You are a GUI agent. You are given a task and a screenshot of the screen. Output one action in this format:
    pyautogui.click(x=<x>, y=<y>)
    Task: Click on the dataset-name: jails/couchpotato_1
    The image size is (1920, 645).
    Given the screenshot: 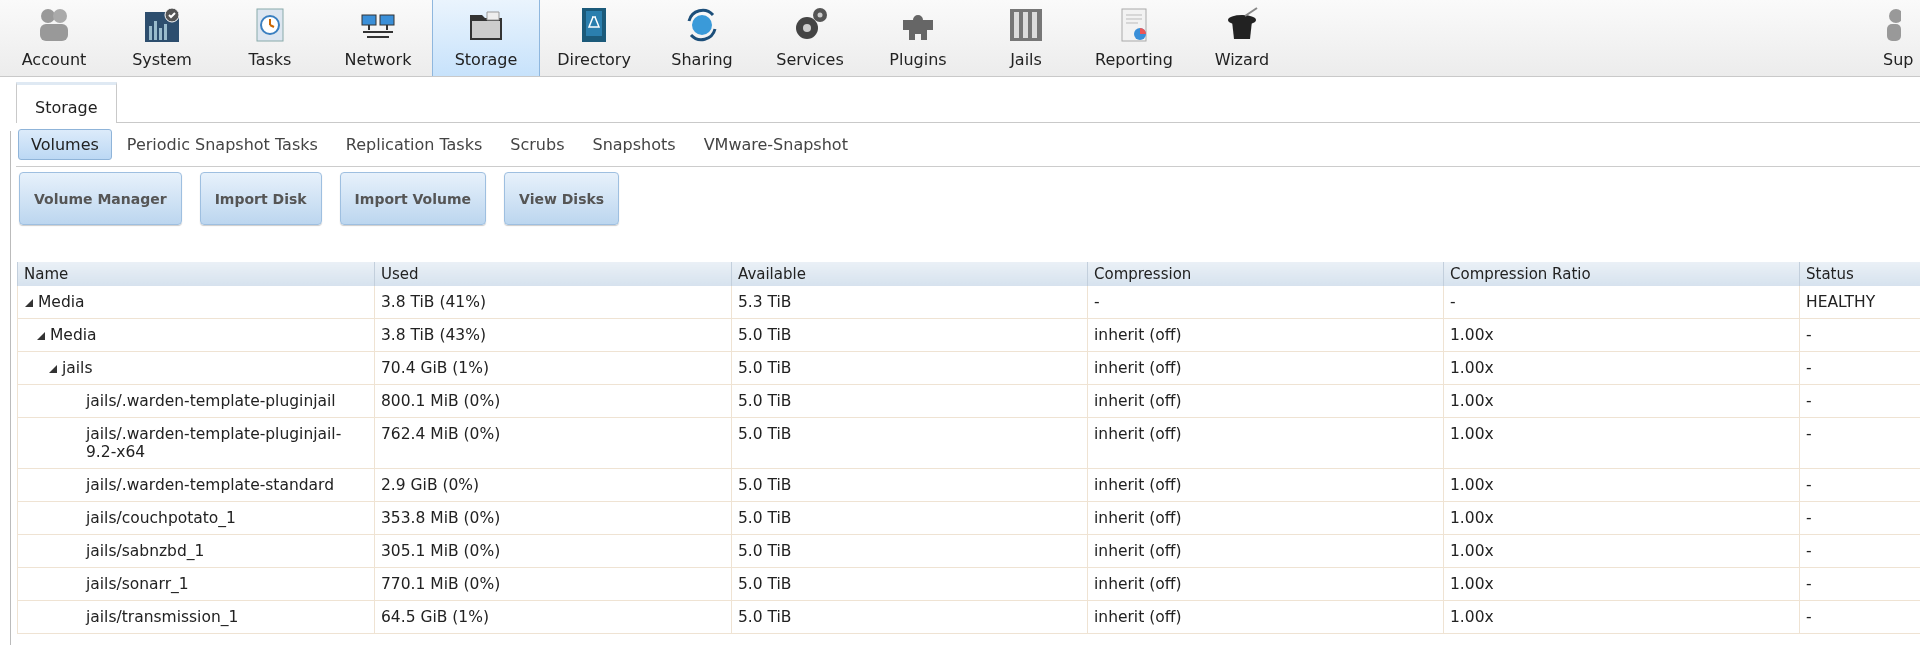 What is the action you would take?
    pyautogui.click(x=161, y=518)
    